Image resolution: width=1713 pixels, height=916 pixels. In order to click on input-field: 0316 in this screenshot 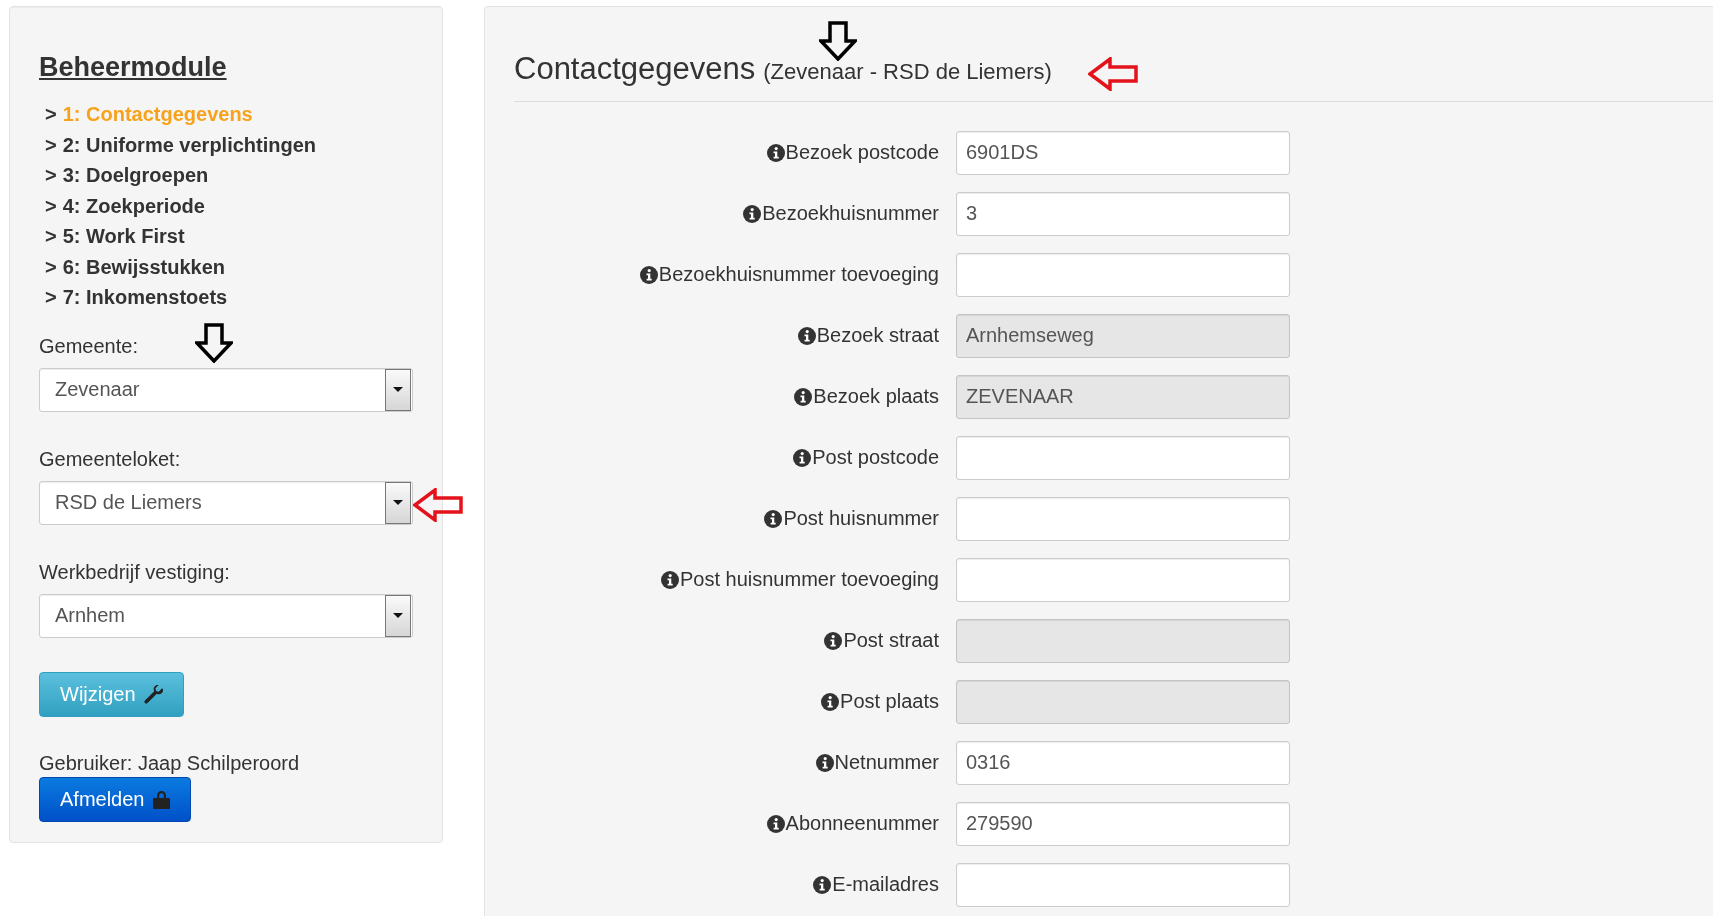, I will do `click(1123, 762)`.